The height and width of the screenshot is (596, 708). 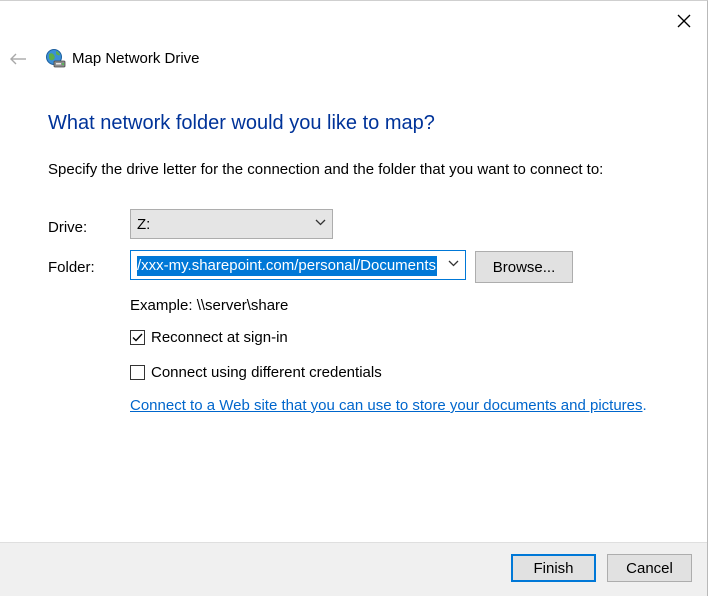 I want to click on example-text: Example: \\server\share, so click(x=209, y=305).